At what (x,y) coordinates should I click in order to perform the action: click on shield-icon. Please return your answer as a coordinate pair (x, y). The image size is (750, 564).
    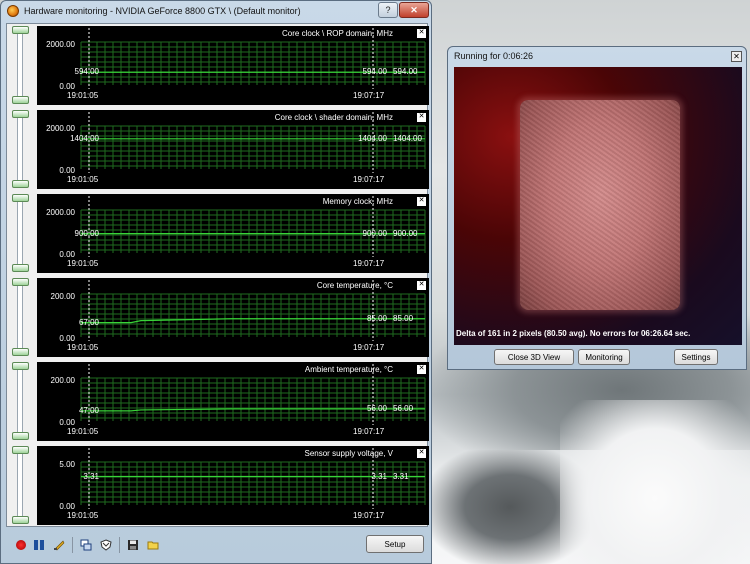
    Looking at the image, I should click on (106, 545).